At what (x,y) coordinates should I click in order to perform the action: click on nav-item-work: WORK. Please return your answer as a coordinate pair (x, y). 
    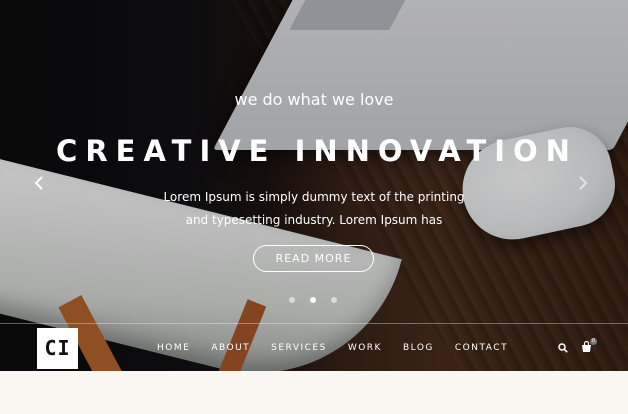
    Looking at the image, I should click on (365, 348).